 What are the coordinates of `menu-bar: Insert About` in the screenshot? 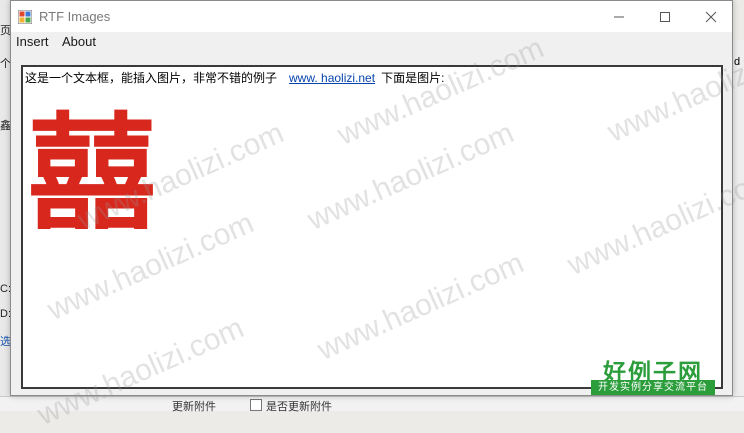 It's located at (371, 42).